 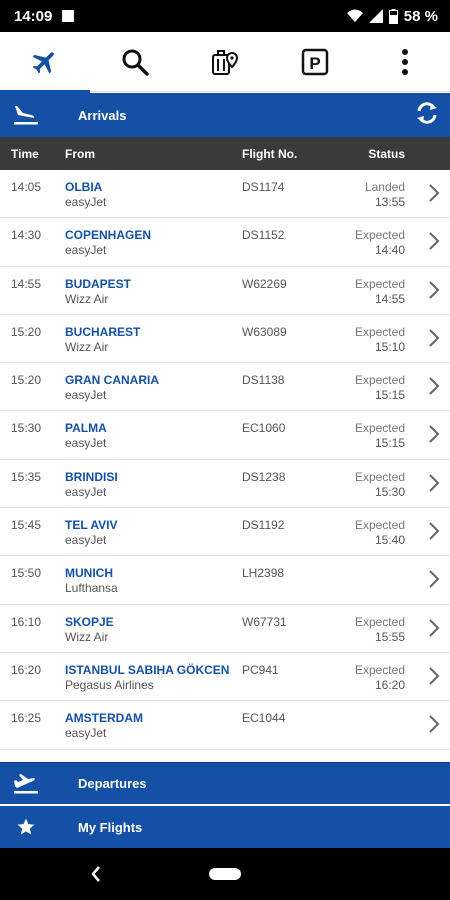 I want to click on row-status-time: 13:55, so click(x=389, y=202).